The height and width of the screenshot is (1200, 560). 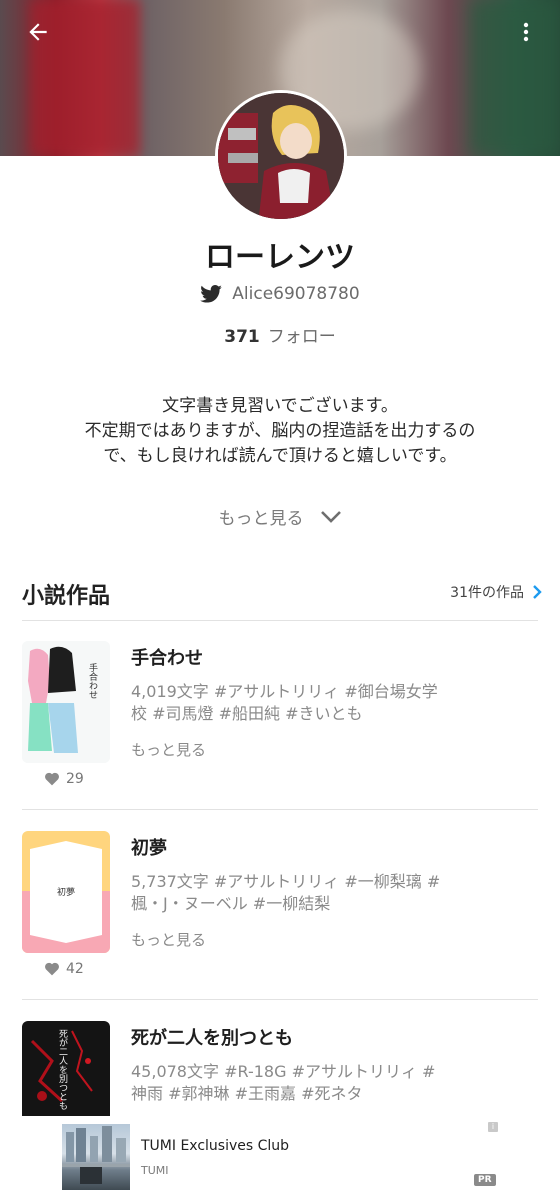 I want to click on more-vertical-icon, so click(x=526, y=32).